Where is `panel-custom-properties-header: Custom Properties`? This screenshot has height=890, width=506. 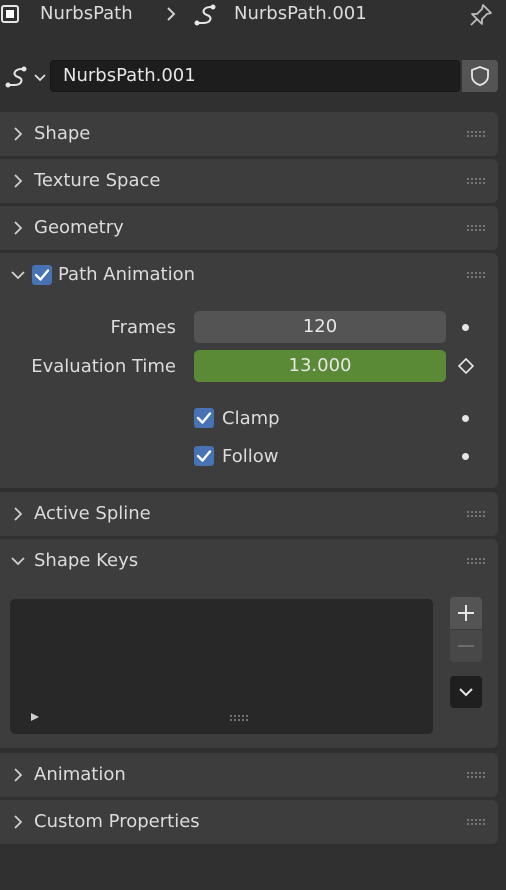 panel-custom-properties-header: Custom Properties is located at coordinates (249, 822).